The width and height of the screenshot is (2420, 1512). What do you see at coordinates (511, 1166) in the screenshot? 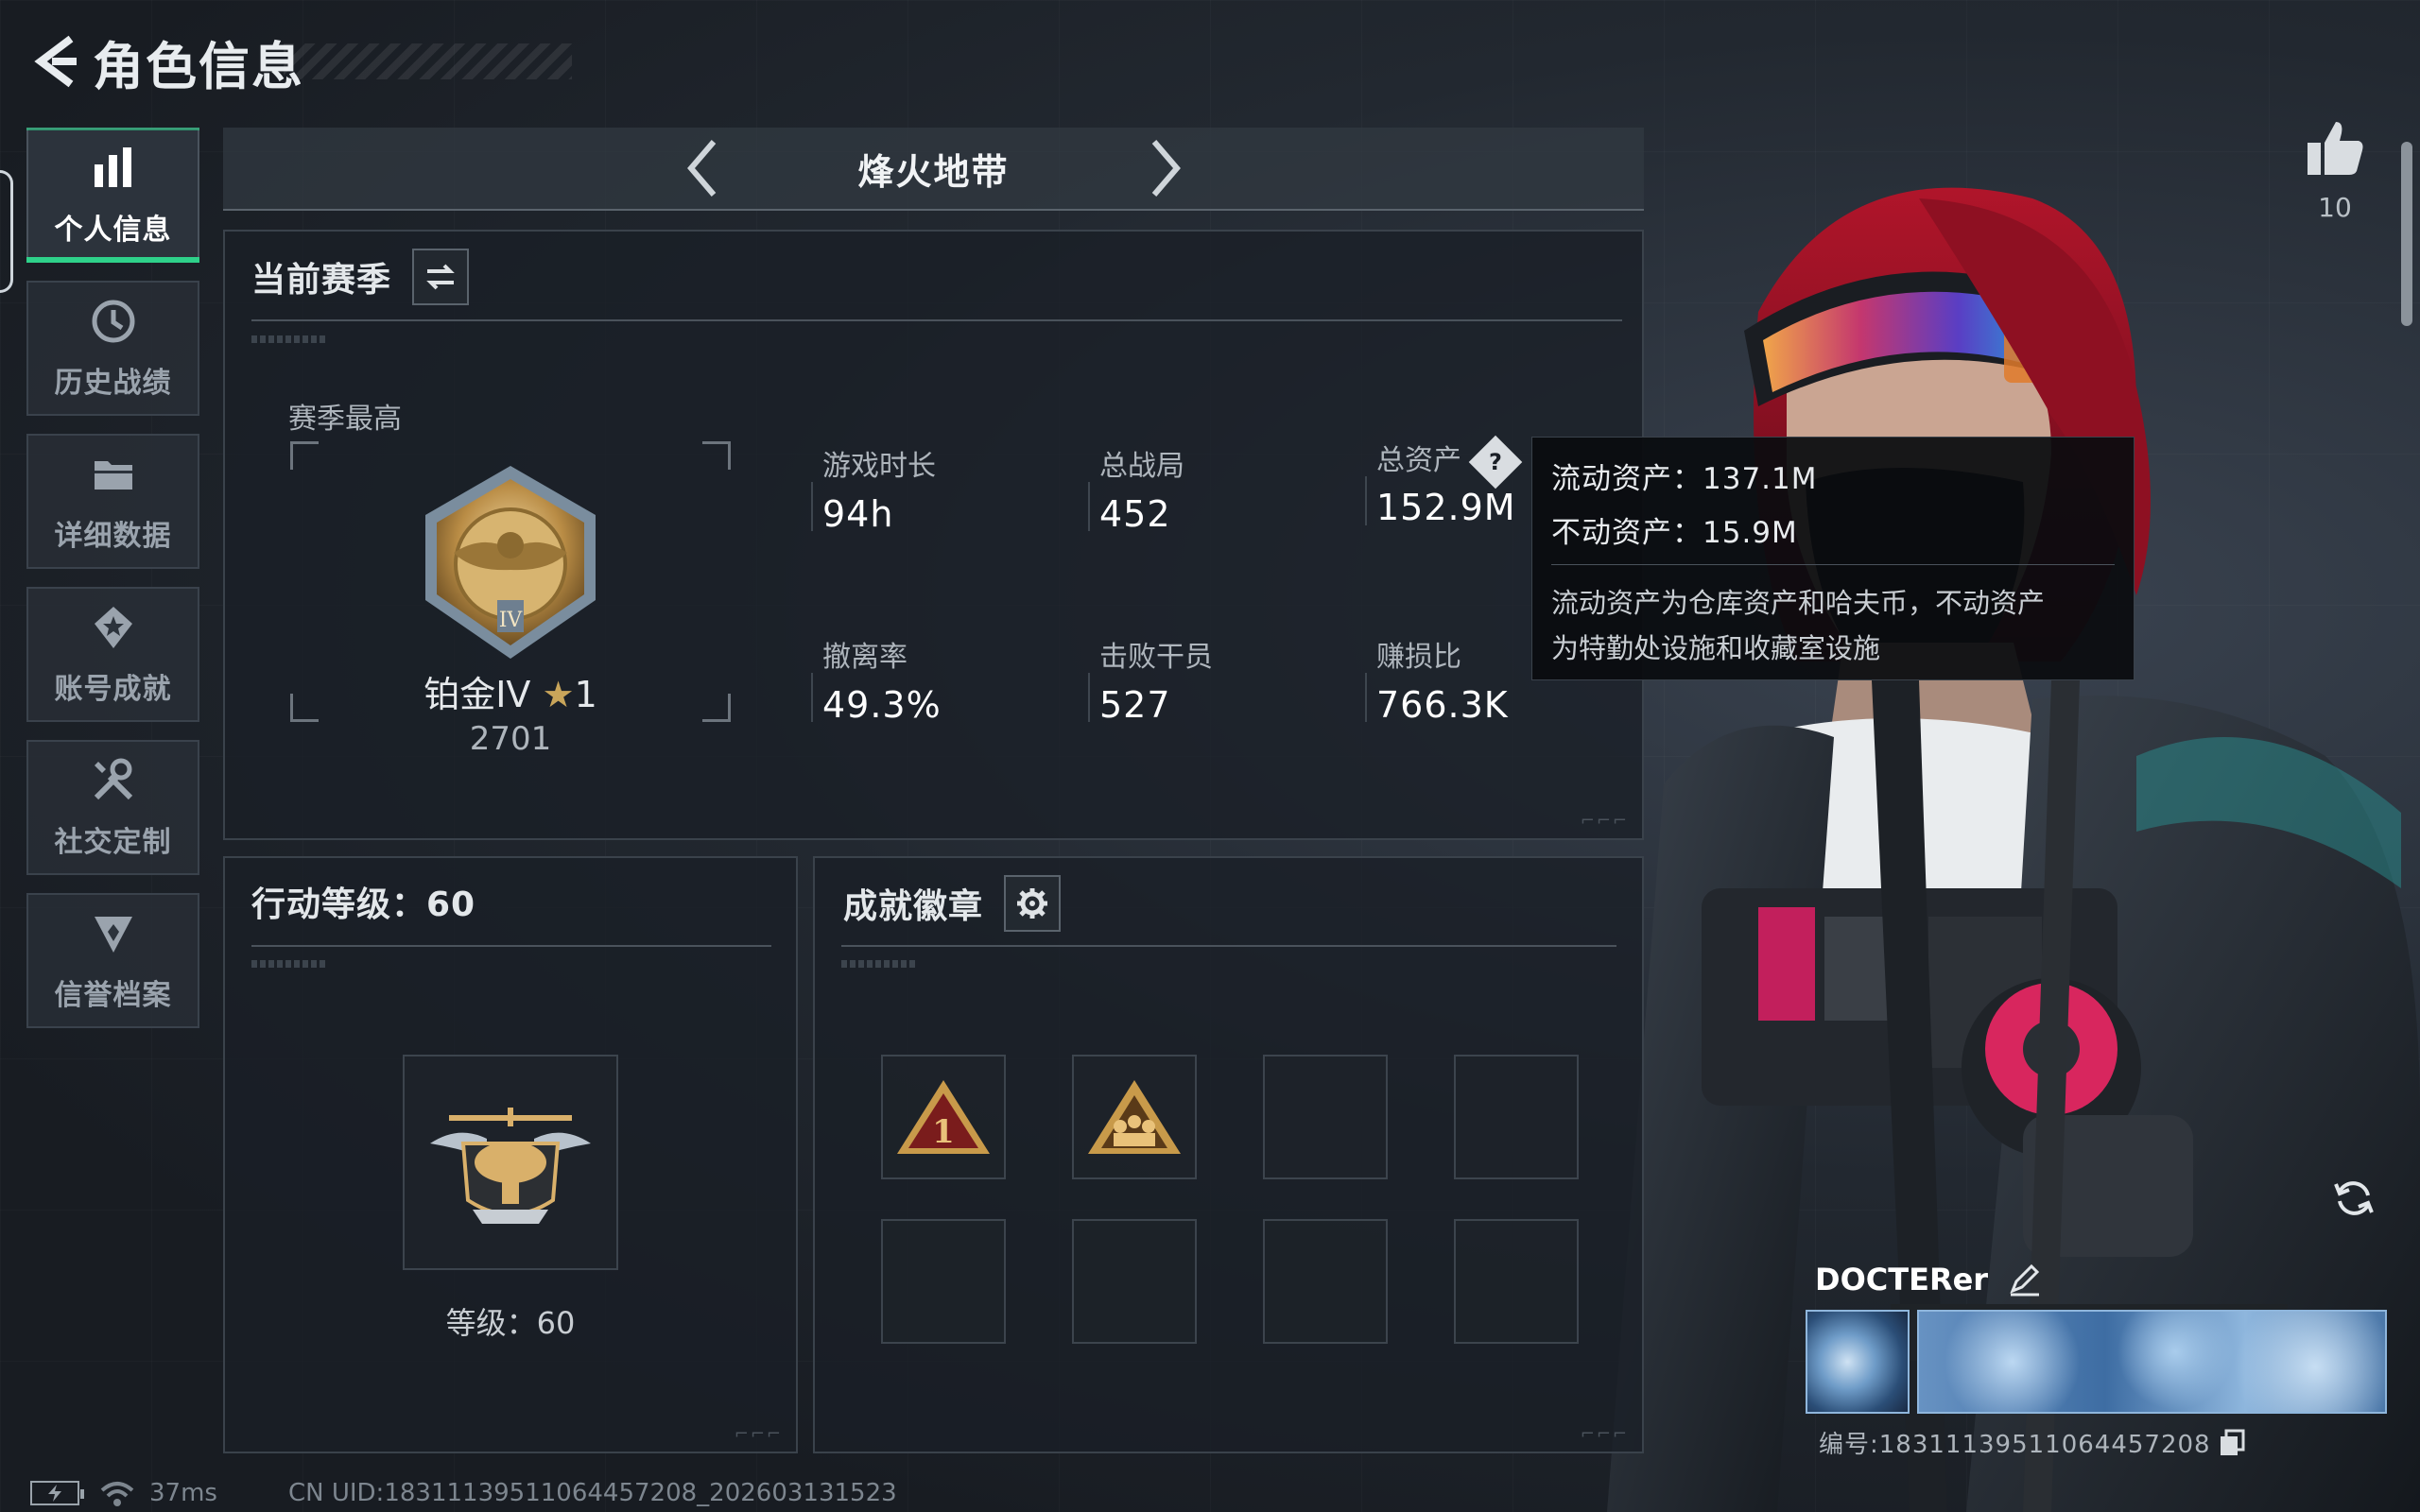
I see `helicopter-badge-icon` at bounding box center [511, 1166].